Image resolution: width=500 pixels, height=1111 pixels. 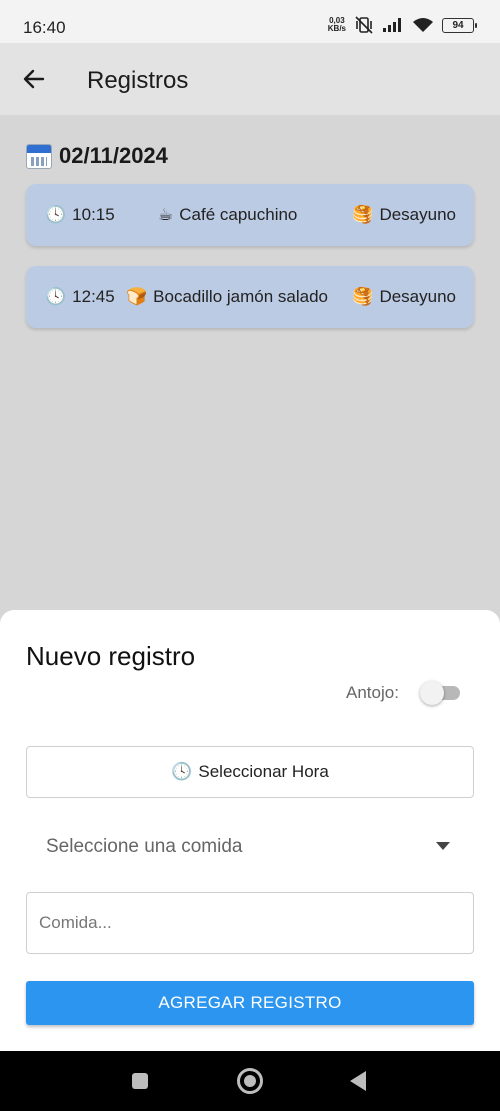 I want to click on select-time-button: 🕓 Seleccionar Hora, so click(x=250, y=772).